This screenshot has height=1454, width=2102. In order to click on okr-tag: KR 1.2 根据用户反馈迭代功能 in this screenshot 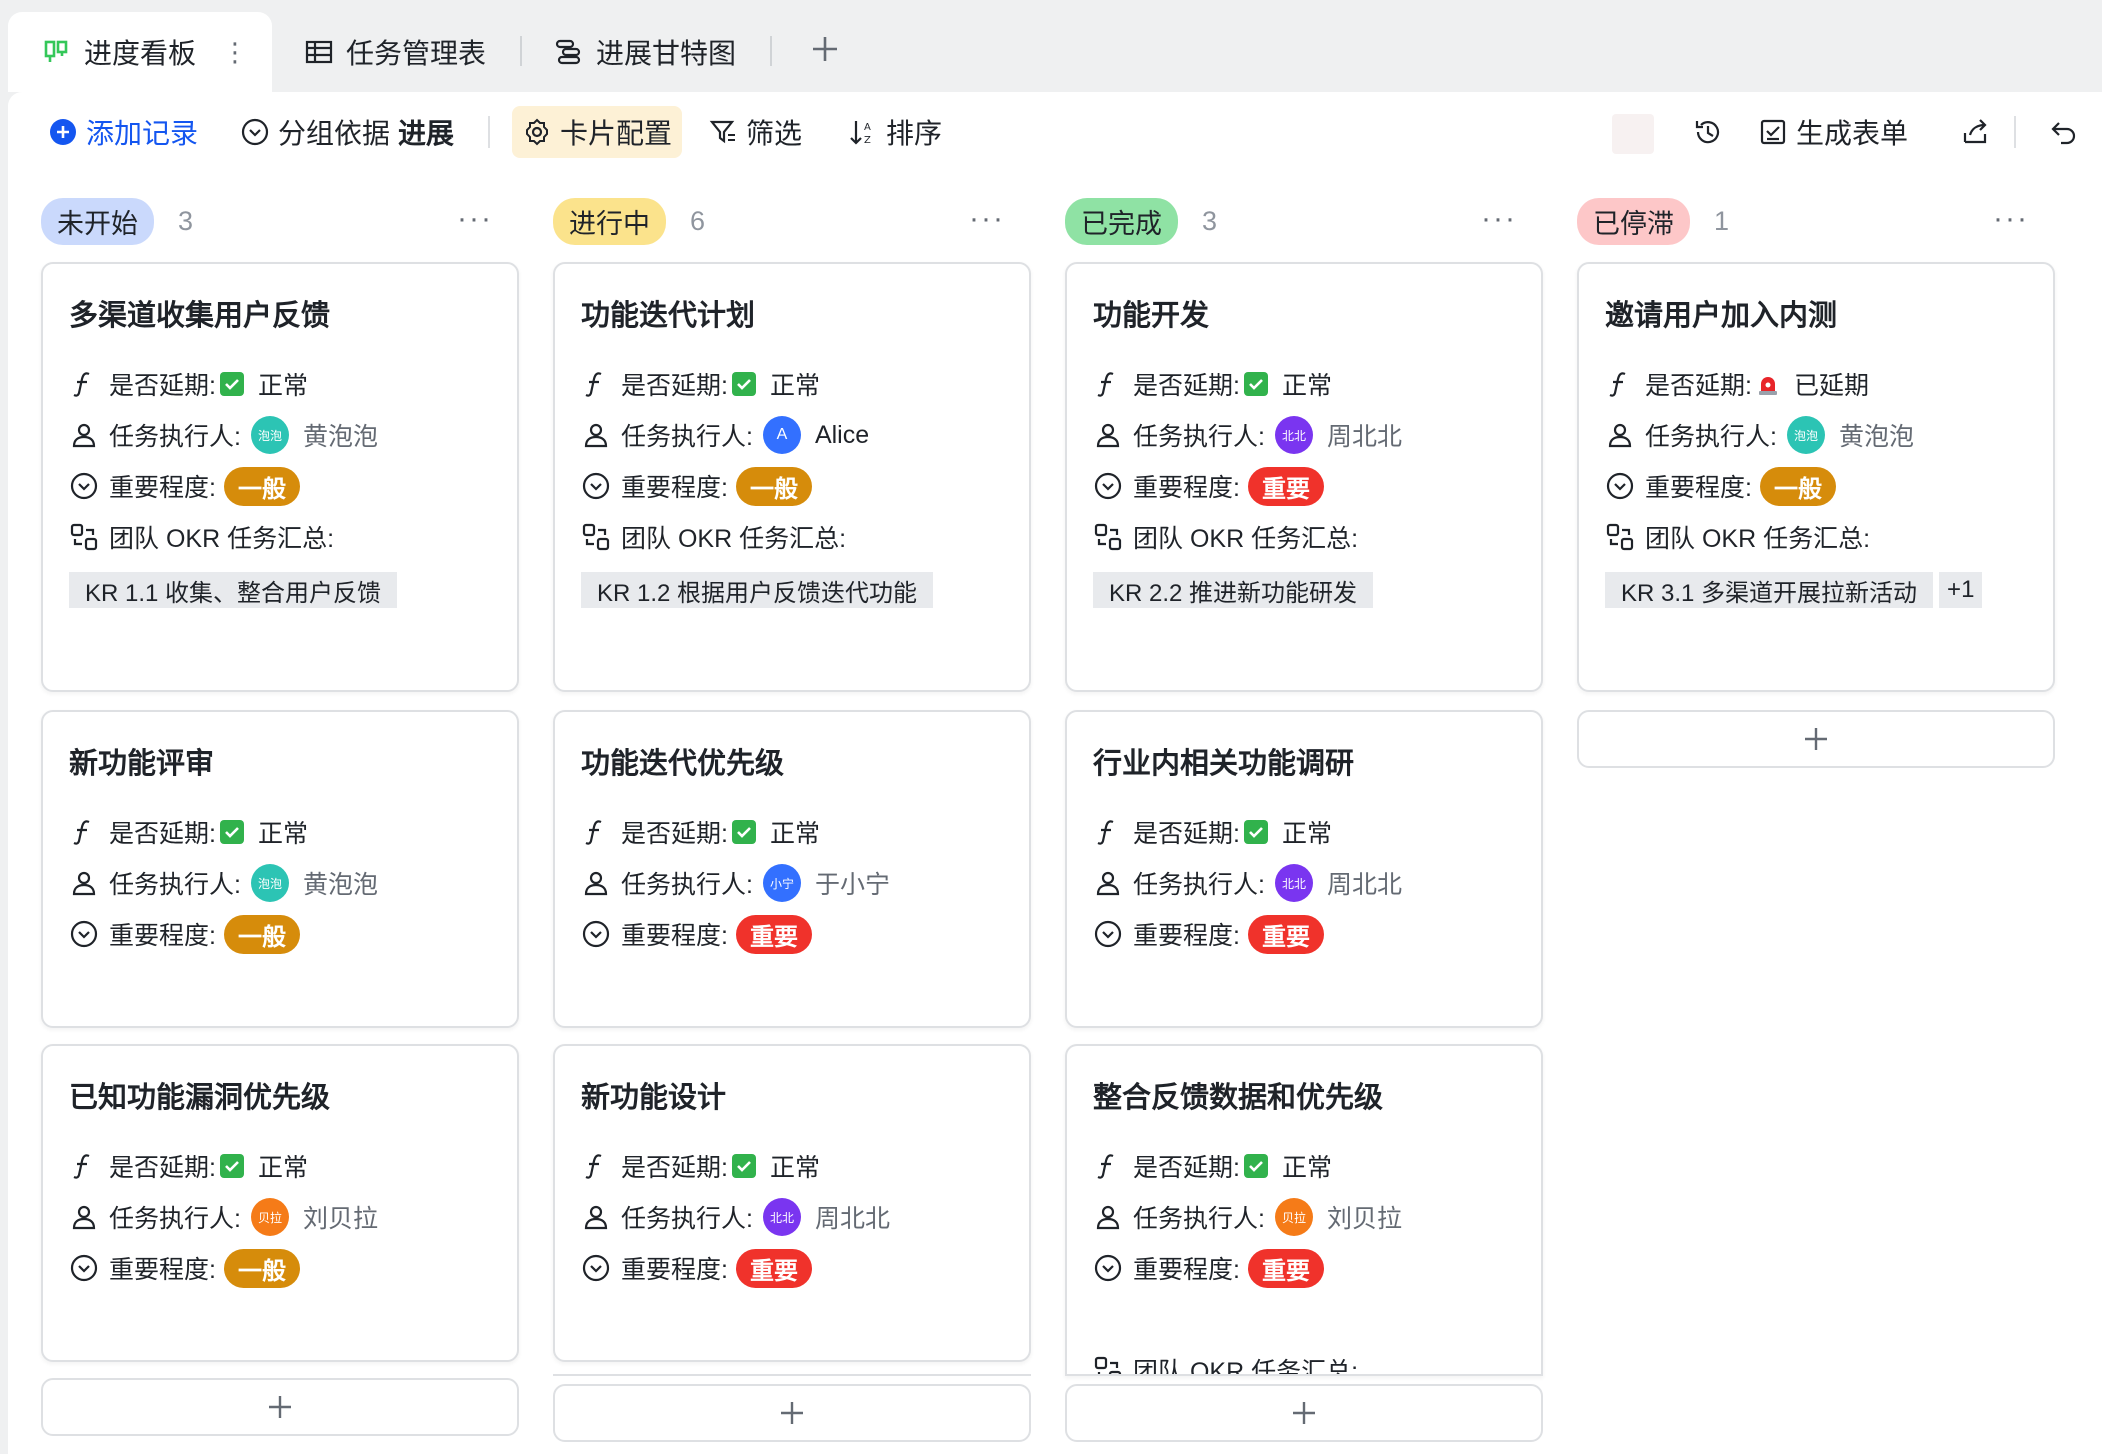, I will do `click(757, 590)`.